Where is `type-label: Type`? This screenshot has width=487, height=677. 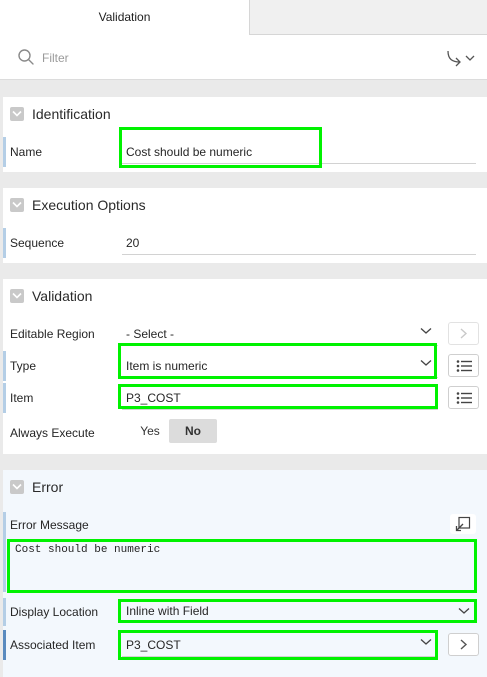 type-label: Type is located at coordinates (23, 366).